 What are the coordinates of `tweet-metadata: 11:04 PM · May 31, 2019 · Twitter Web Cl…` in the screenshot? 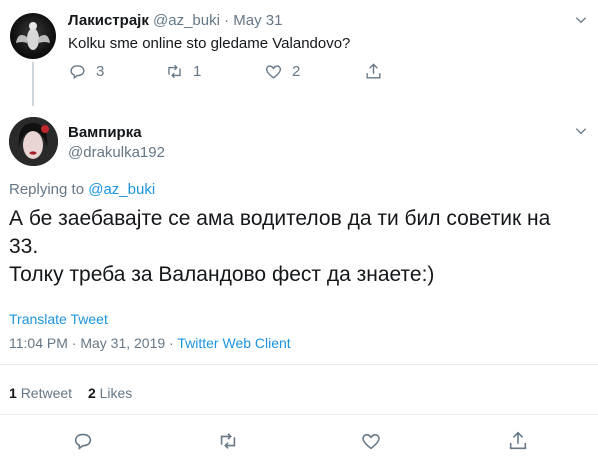 It's located at (150, 343).